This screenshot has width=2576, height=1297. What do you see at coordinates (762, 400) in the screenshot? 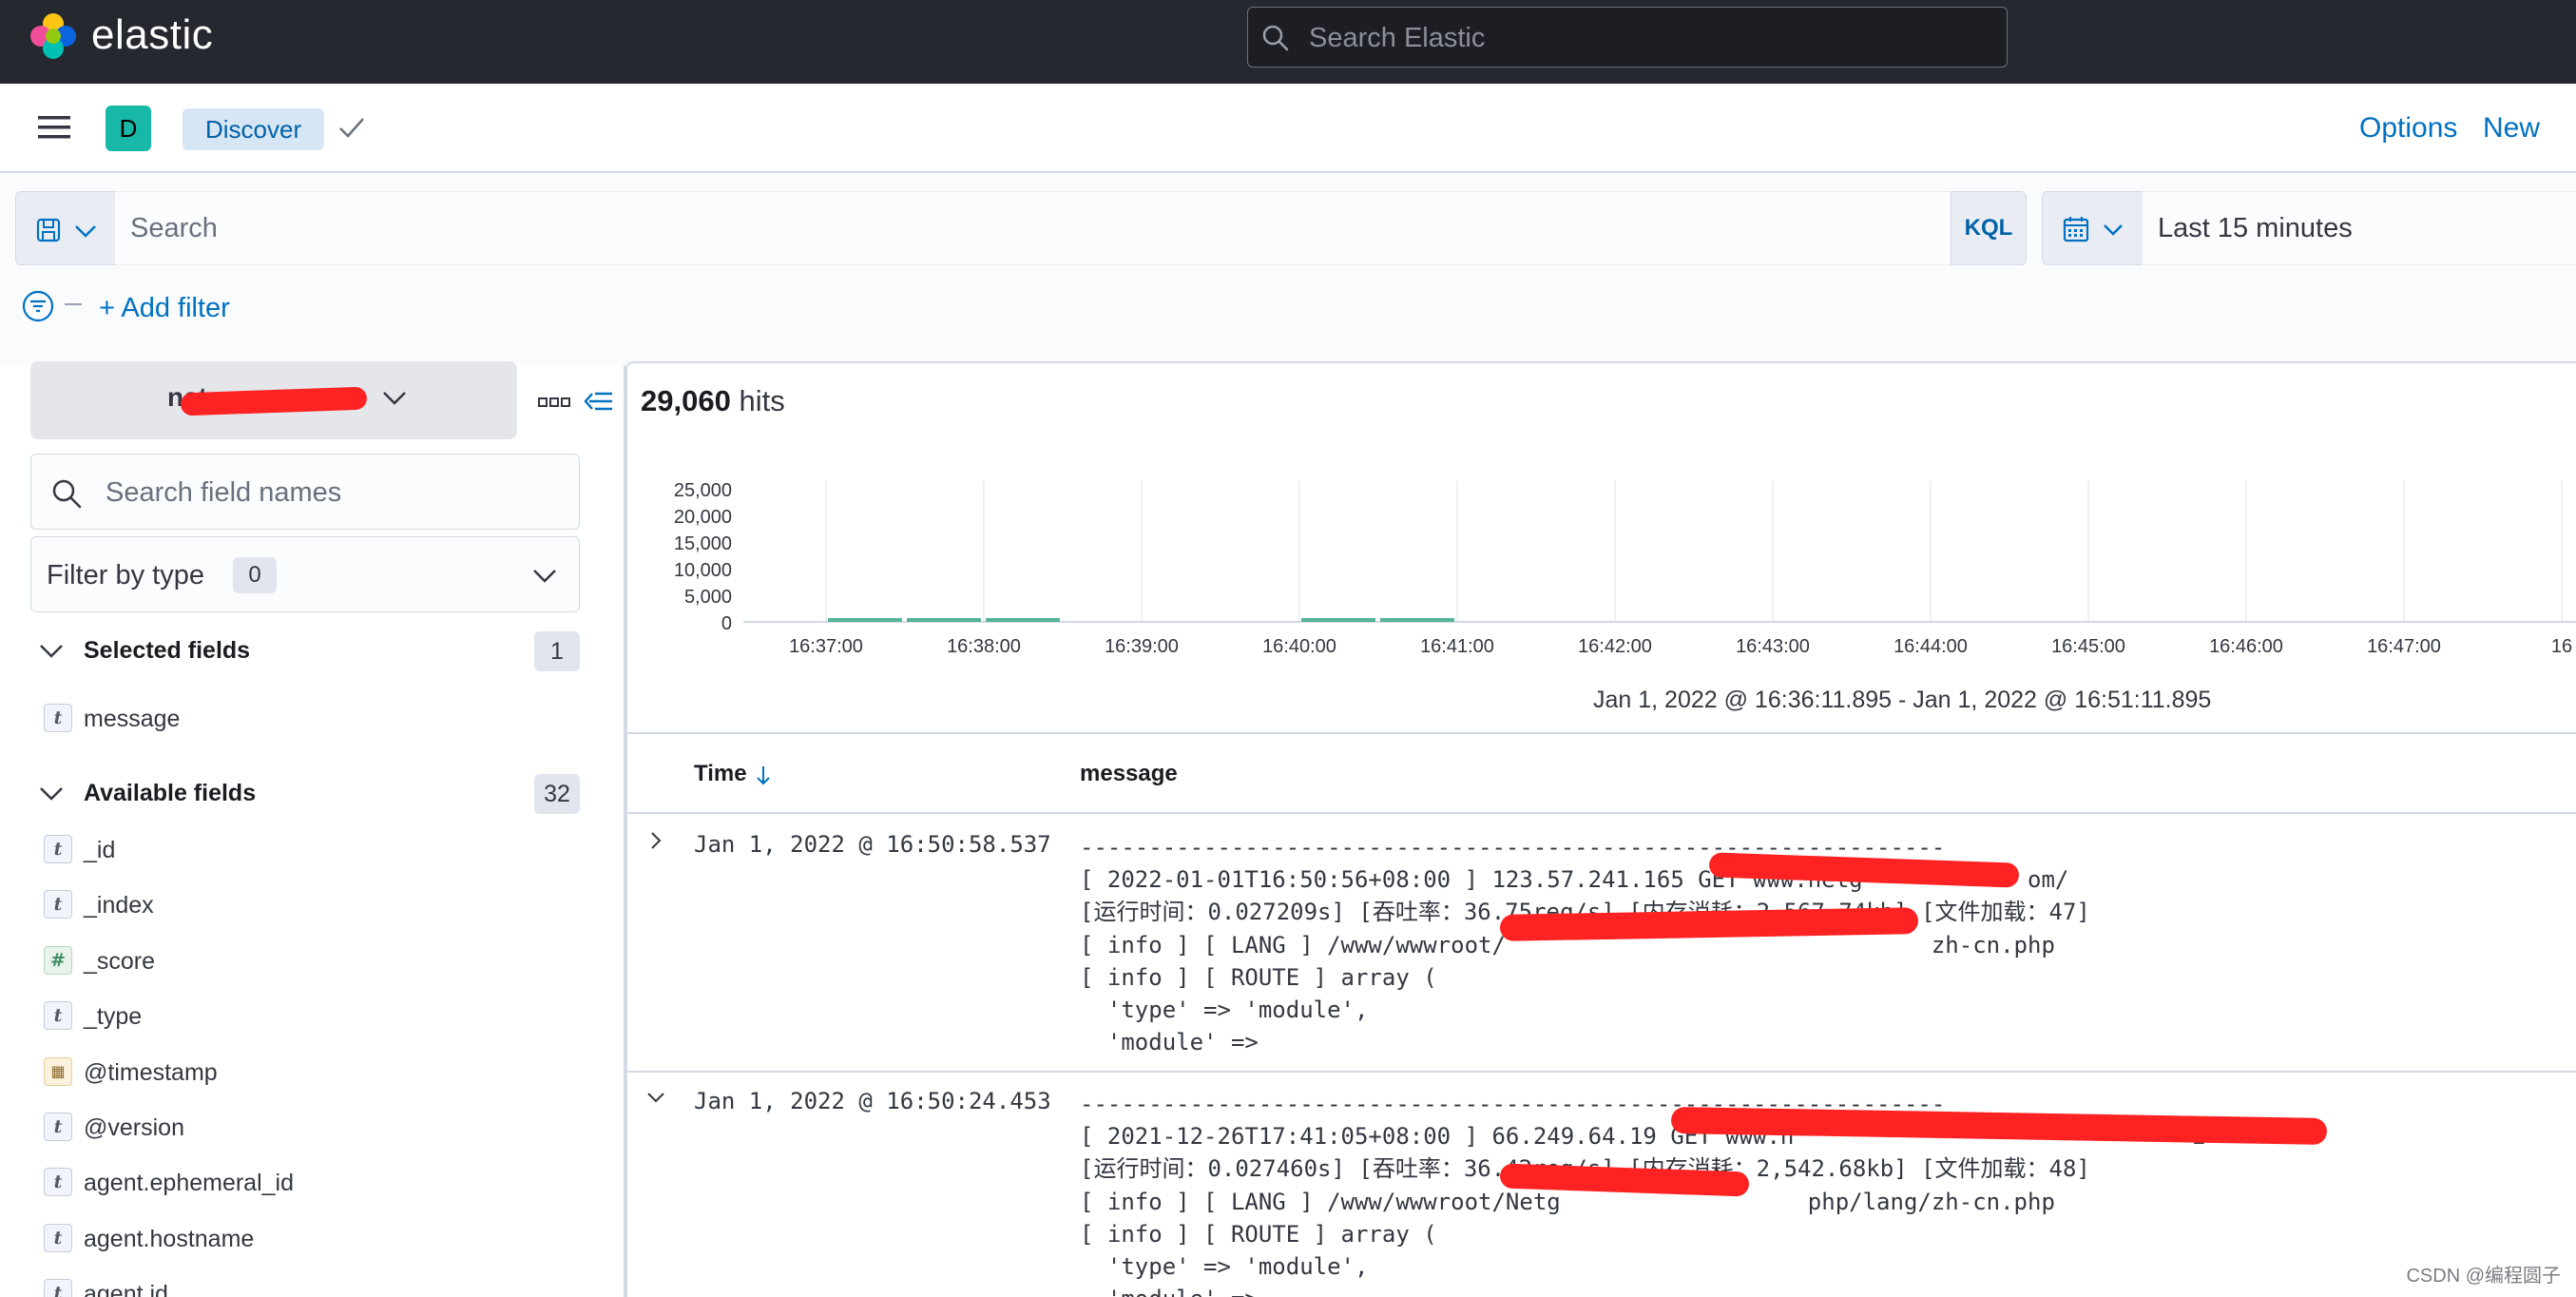
I see `hits-label: hits` at bounding box center [762, 400].